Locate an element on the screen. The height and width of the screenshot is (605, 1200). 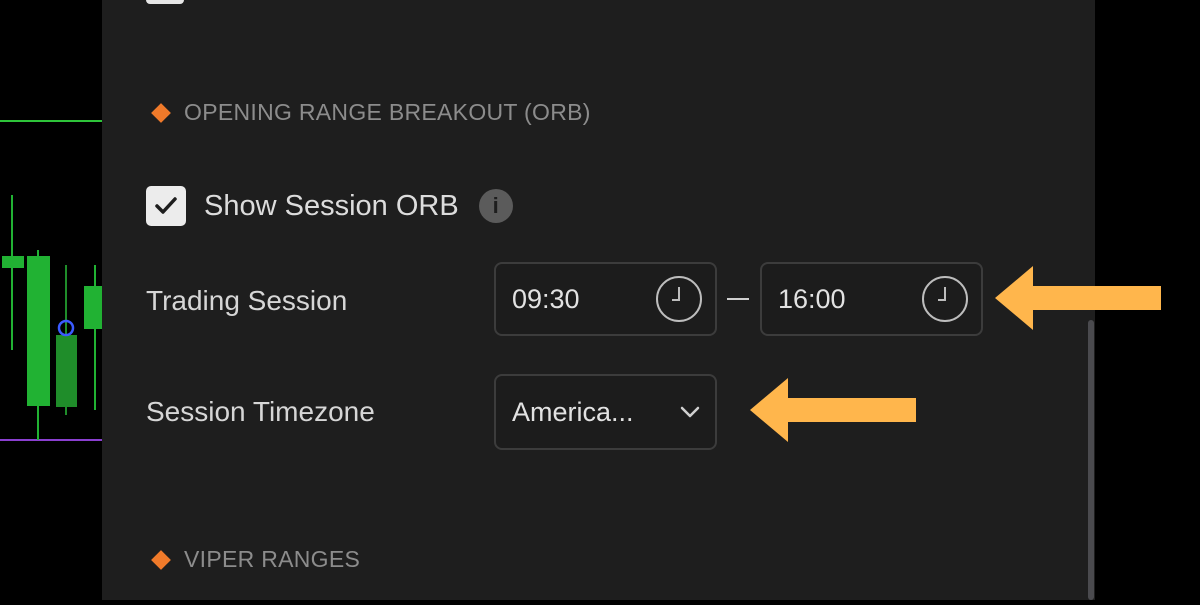
show-session-orb-checkbox is located at coordinates (166, 206).